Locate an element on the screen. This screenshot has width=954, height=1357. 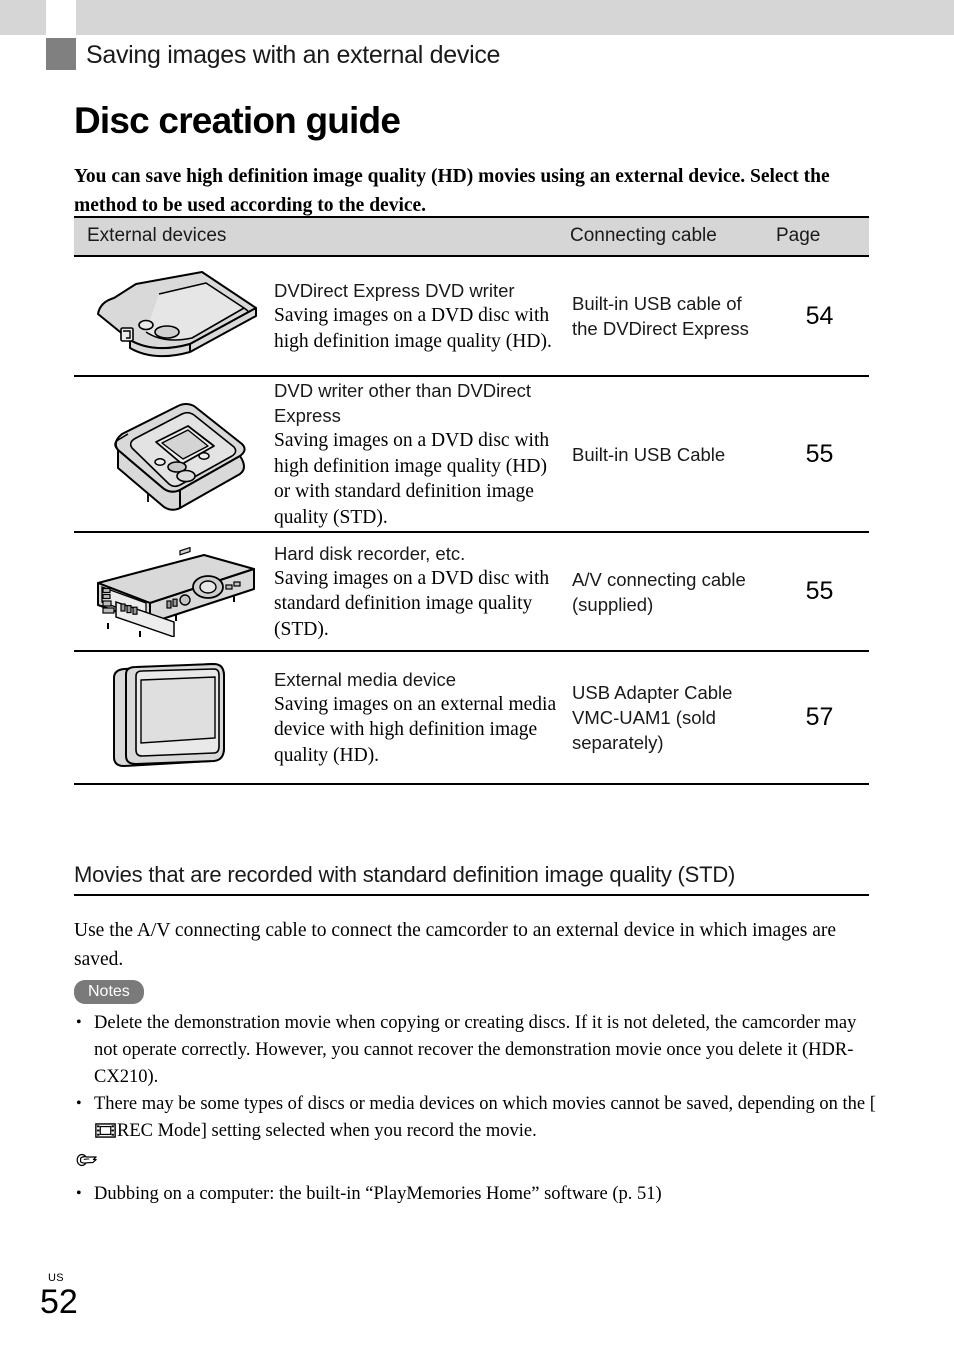
page-number-cell: 54 is located at coordinates (819, 315).